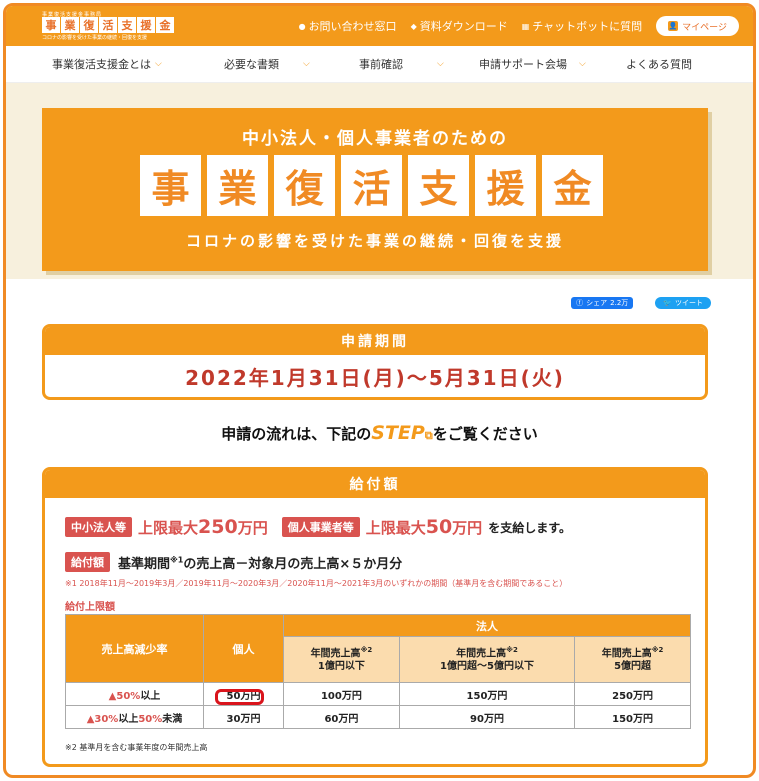 The image size is (759, 781). Describe the element at coordinates (626, 654) in the screenshot. I see `col-l1: 年間売上高` at that location.